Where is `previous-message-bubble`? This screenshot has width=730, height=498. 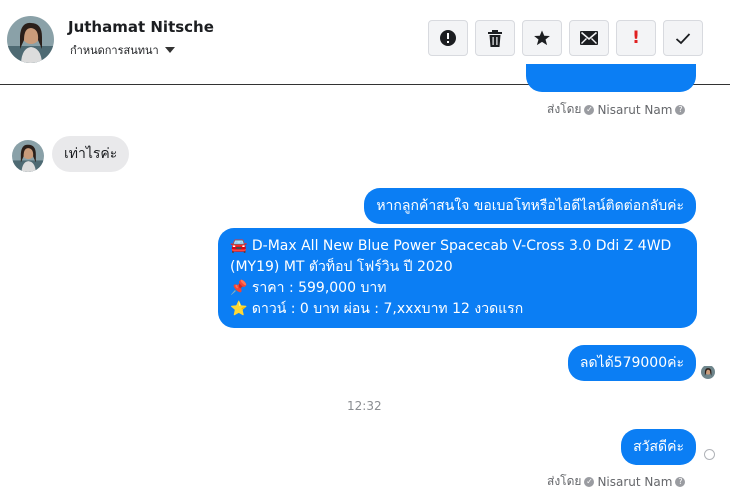
previous-message-bubble is located at coordinates (611, 78).